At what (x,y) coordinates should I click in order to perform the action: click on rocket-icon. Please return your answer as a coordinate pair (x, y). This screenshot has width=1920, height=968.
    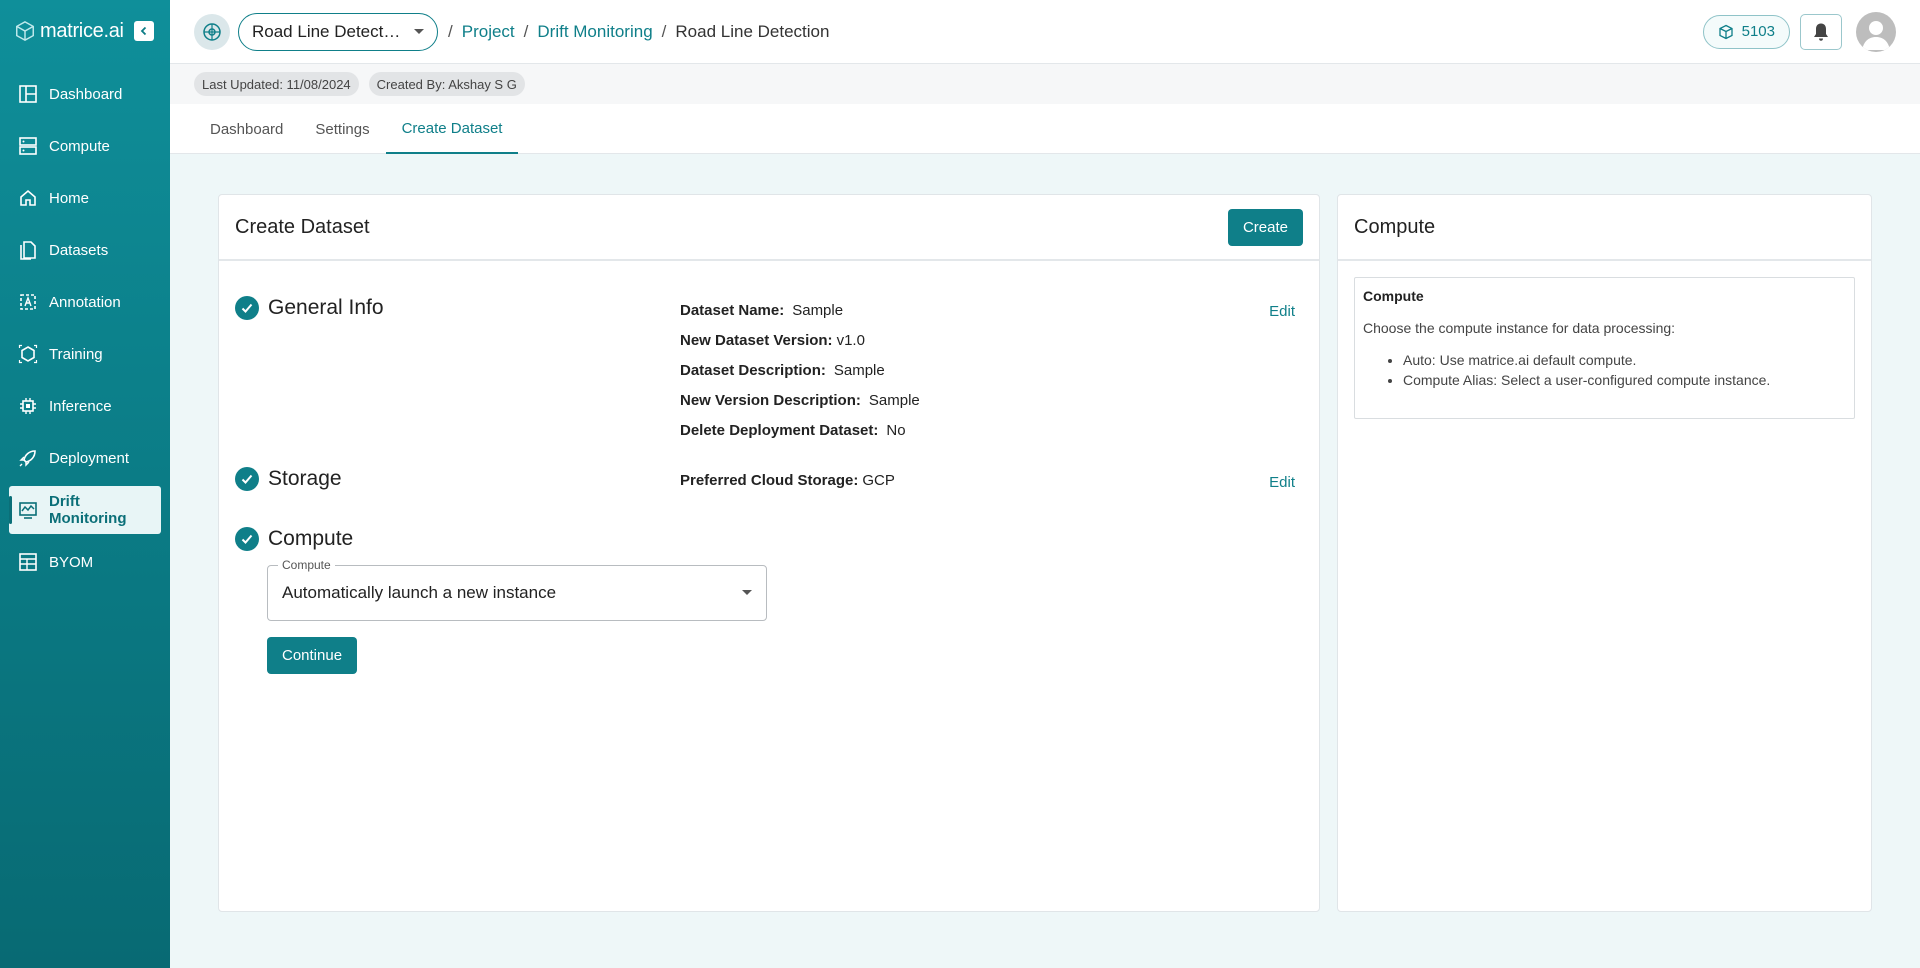
    Looking at the image, I should click on (27, 458).